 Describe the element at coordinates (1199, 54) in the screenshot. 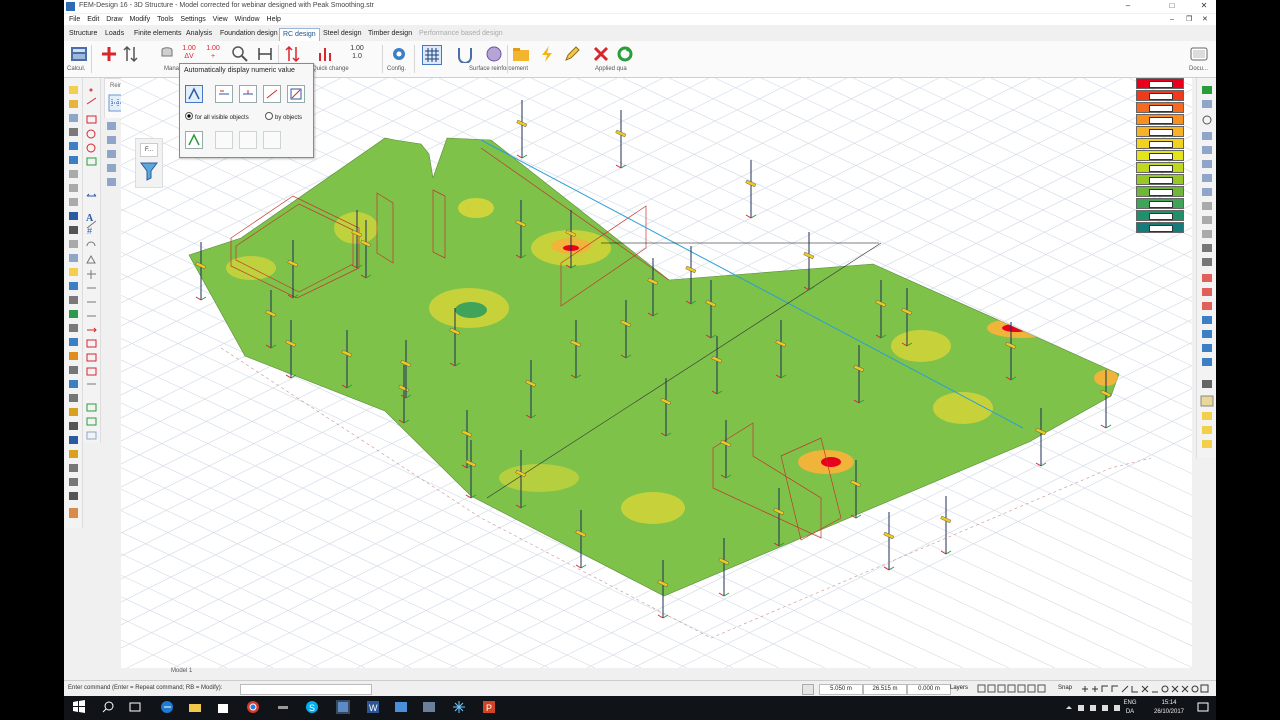

I see `documentation-icon` at that location.